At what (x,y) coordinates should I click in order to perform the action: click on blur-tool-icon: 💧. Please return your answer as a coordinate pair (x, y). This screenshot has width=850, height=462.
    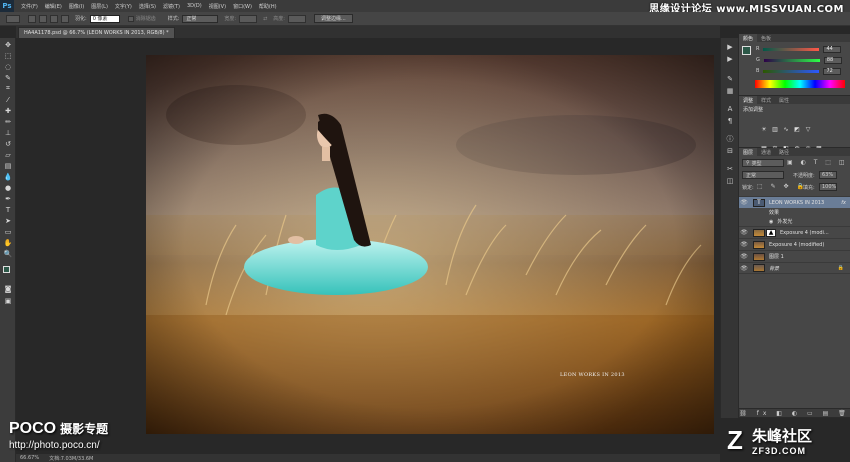
    Looking at the image, I should click on (8, 176).